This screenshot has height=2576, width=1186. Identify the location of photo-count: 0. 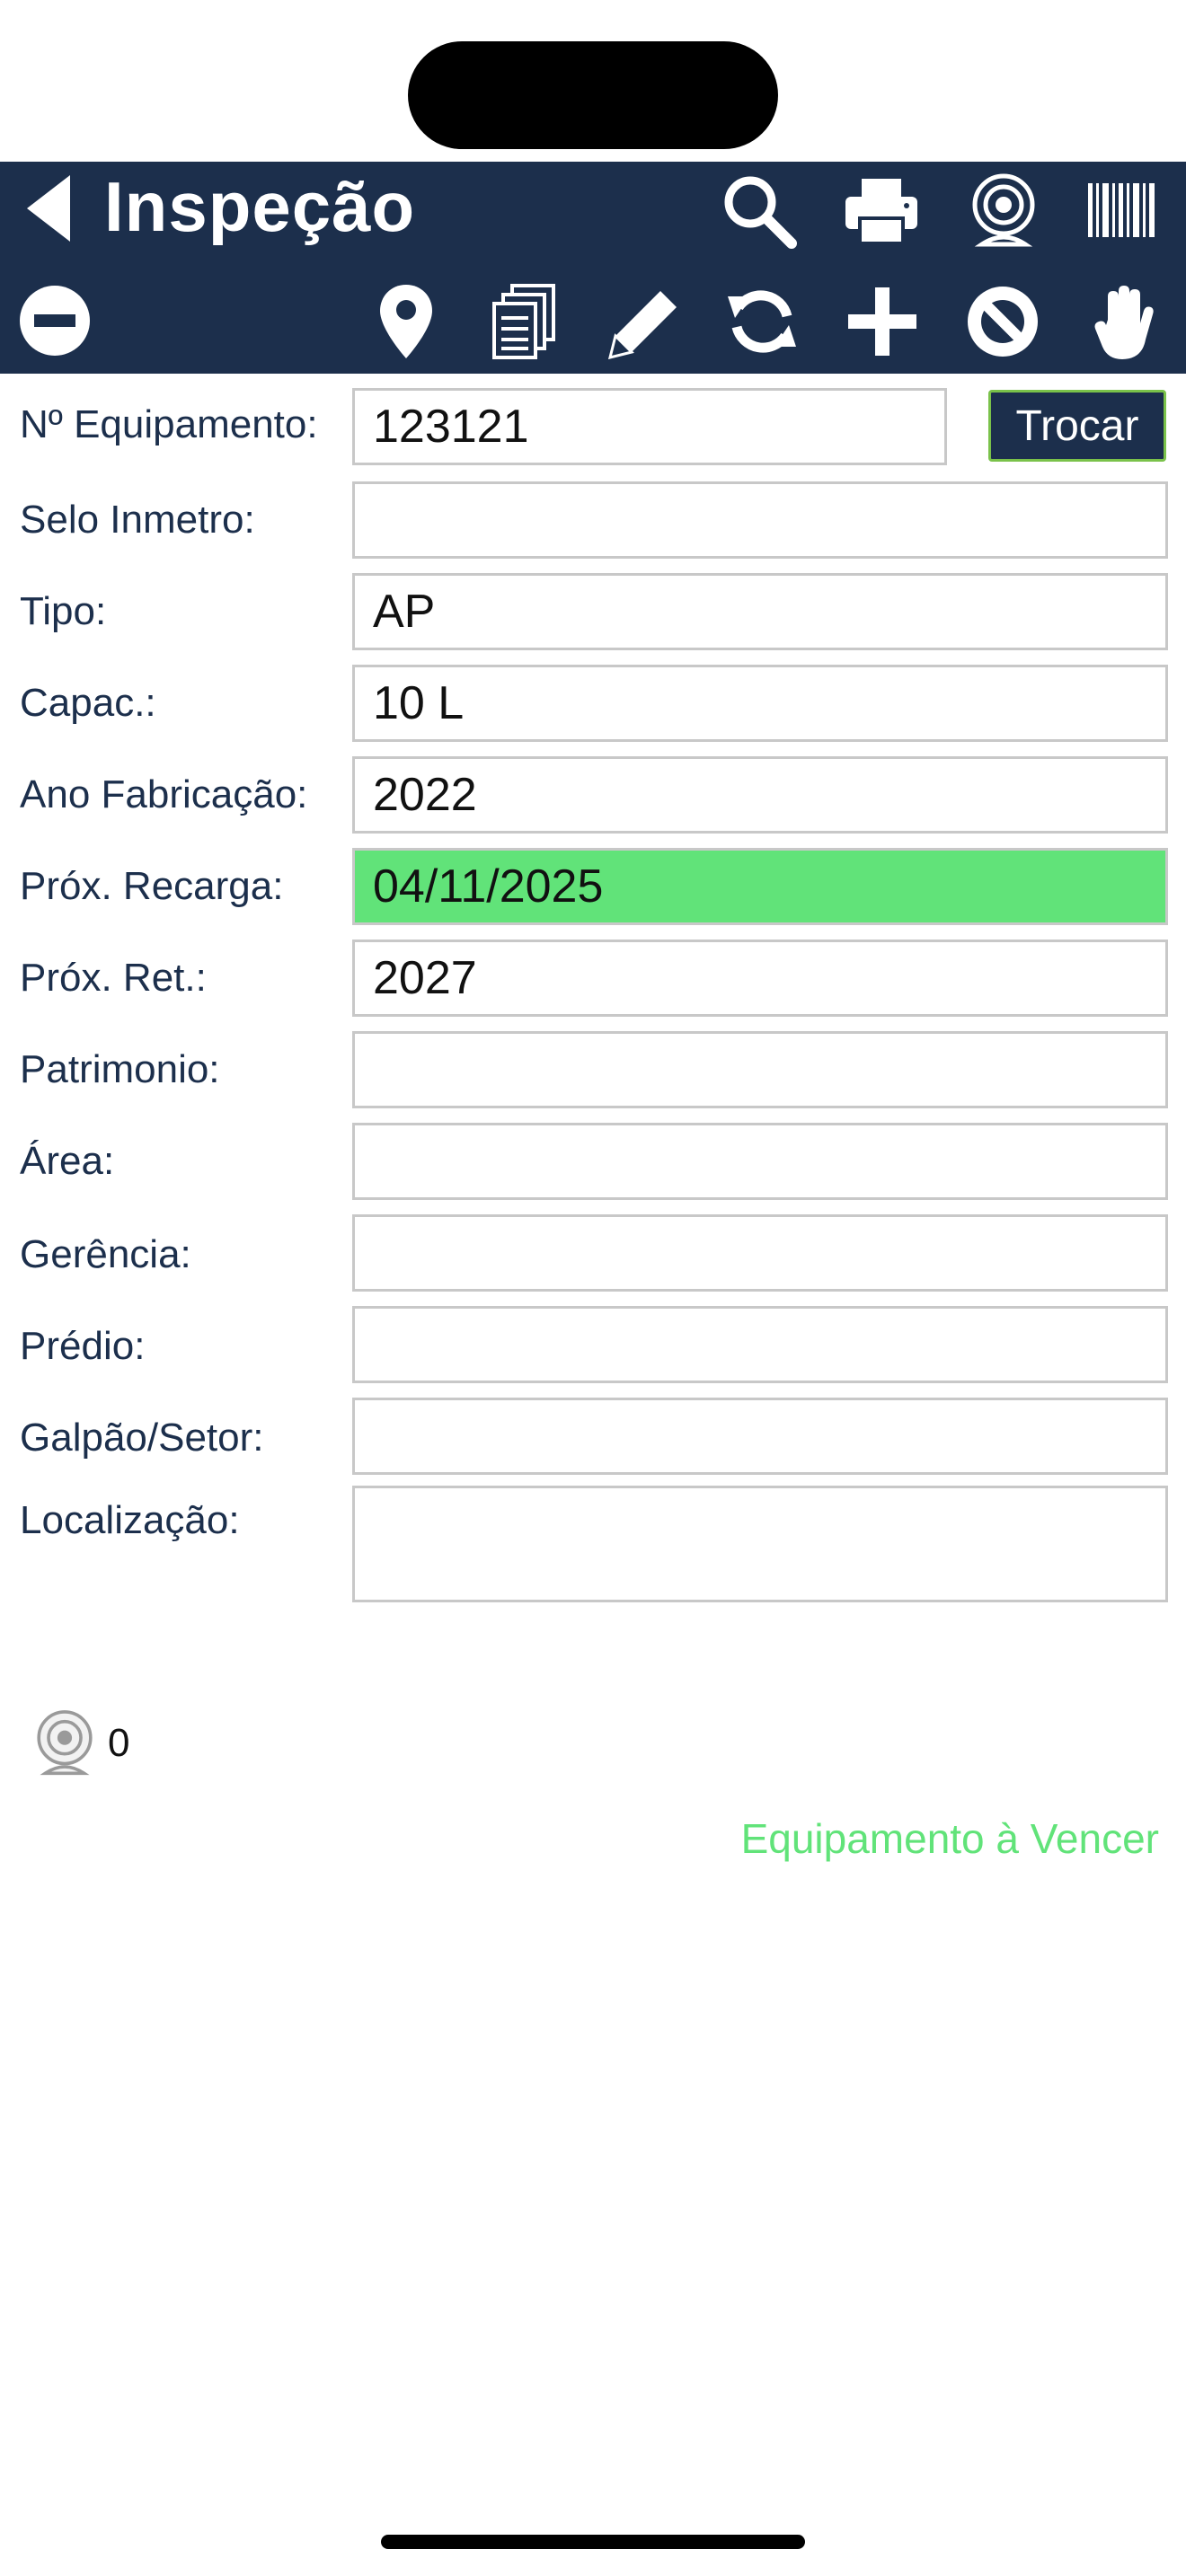
(119, 1743).